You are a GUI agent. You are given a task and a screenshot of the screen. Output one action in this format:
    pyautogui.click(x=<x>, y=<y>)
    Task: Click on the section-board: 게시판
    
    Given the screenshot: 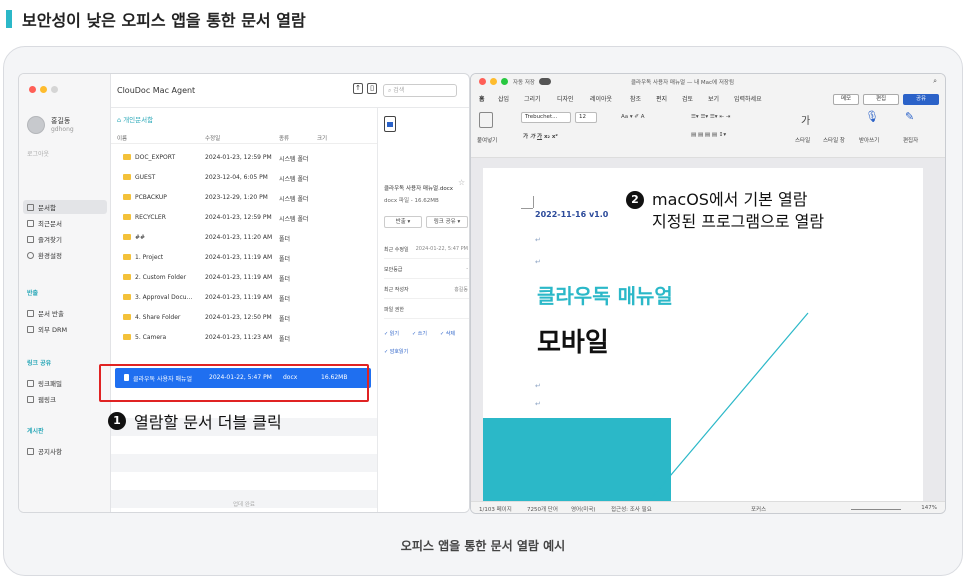 What is the action you would take?
    pyautogui.click(x=35, y=431)
    